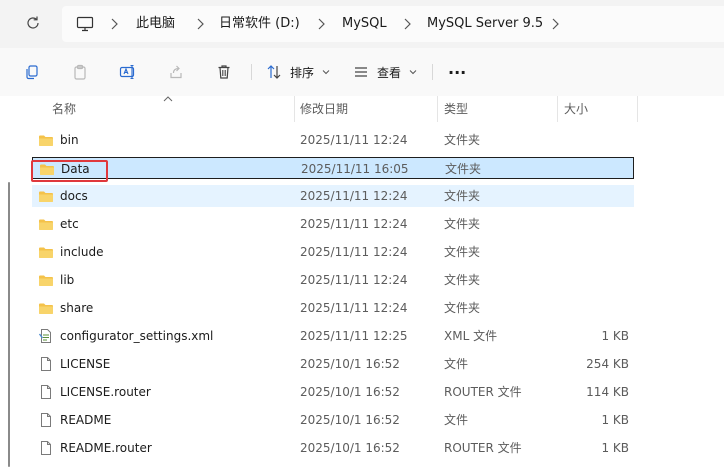 The image size is (724, 467). I want to click on sort-label: 排序, so click(302, 72).